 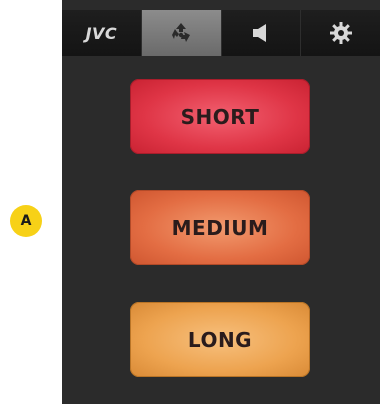 I want to click on jvc-logo: JVC, so click(x=101, y=33).